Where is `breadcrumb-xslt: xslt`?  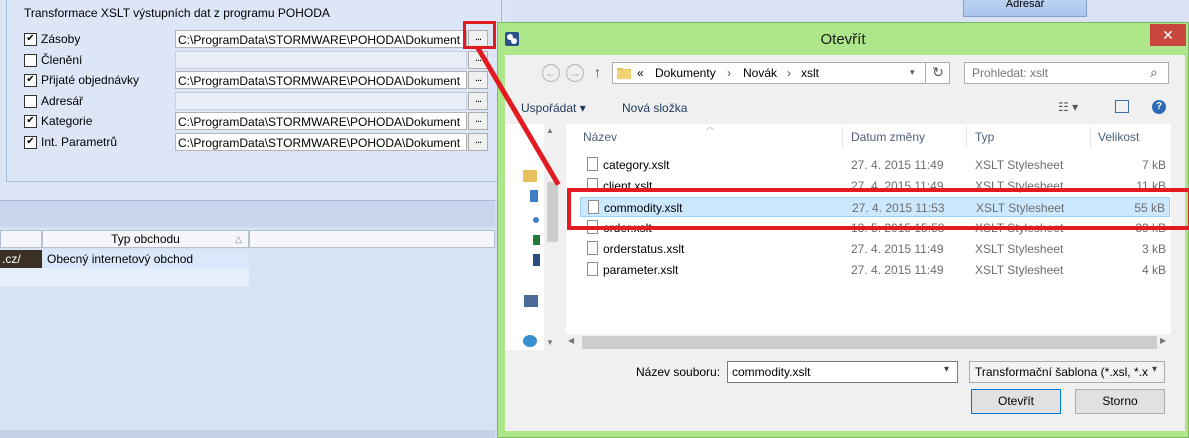 breadcrumb-xslt: xslt is located at coordinates (810, 73).